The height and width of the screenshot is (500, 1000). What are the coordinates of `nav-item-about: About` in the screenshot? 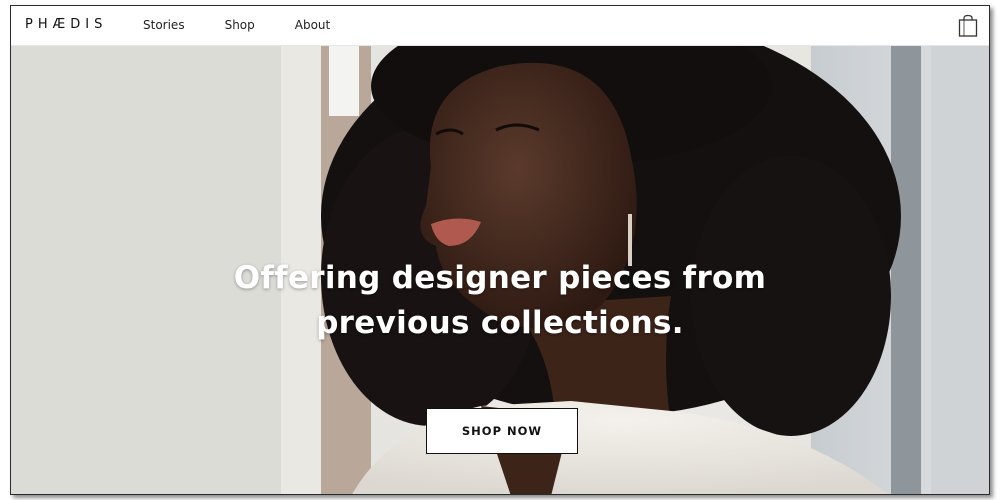 It's located at (312, 25).